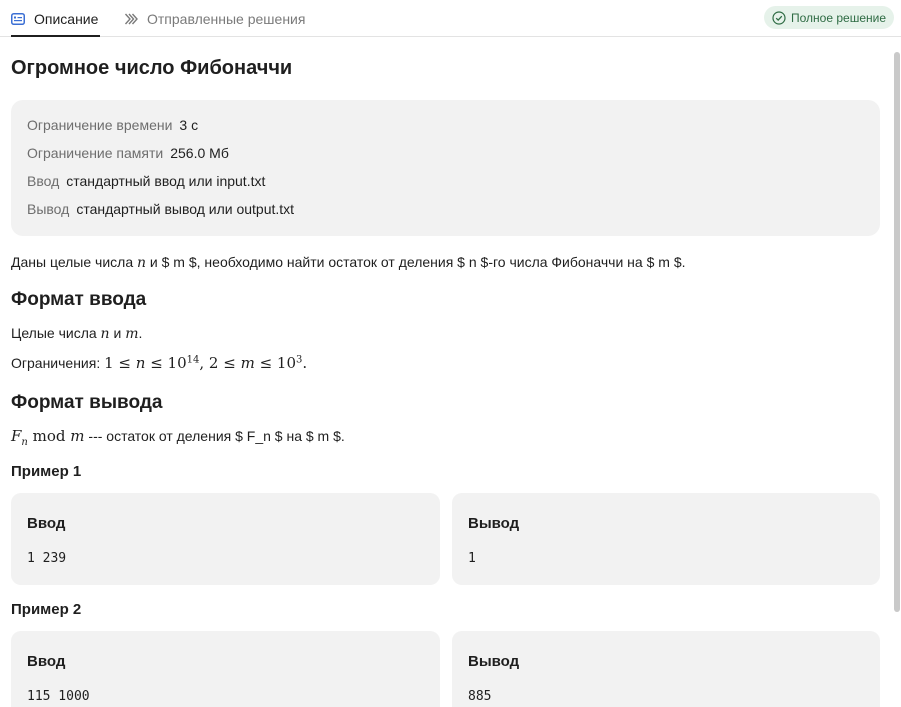 This screenshot has width=901, height=707. I want to click on example-2-output-label: Вывод, so click(494, 661).